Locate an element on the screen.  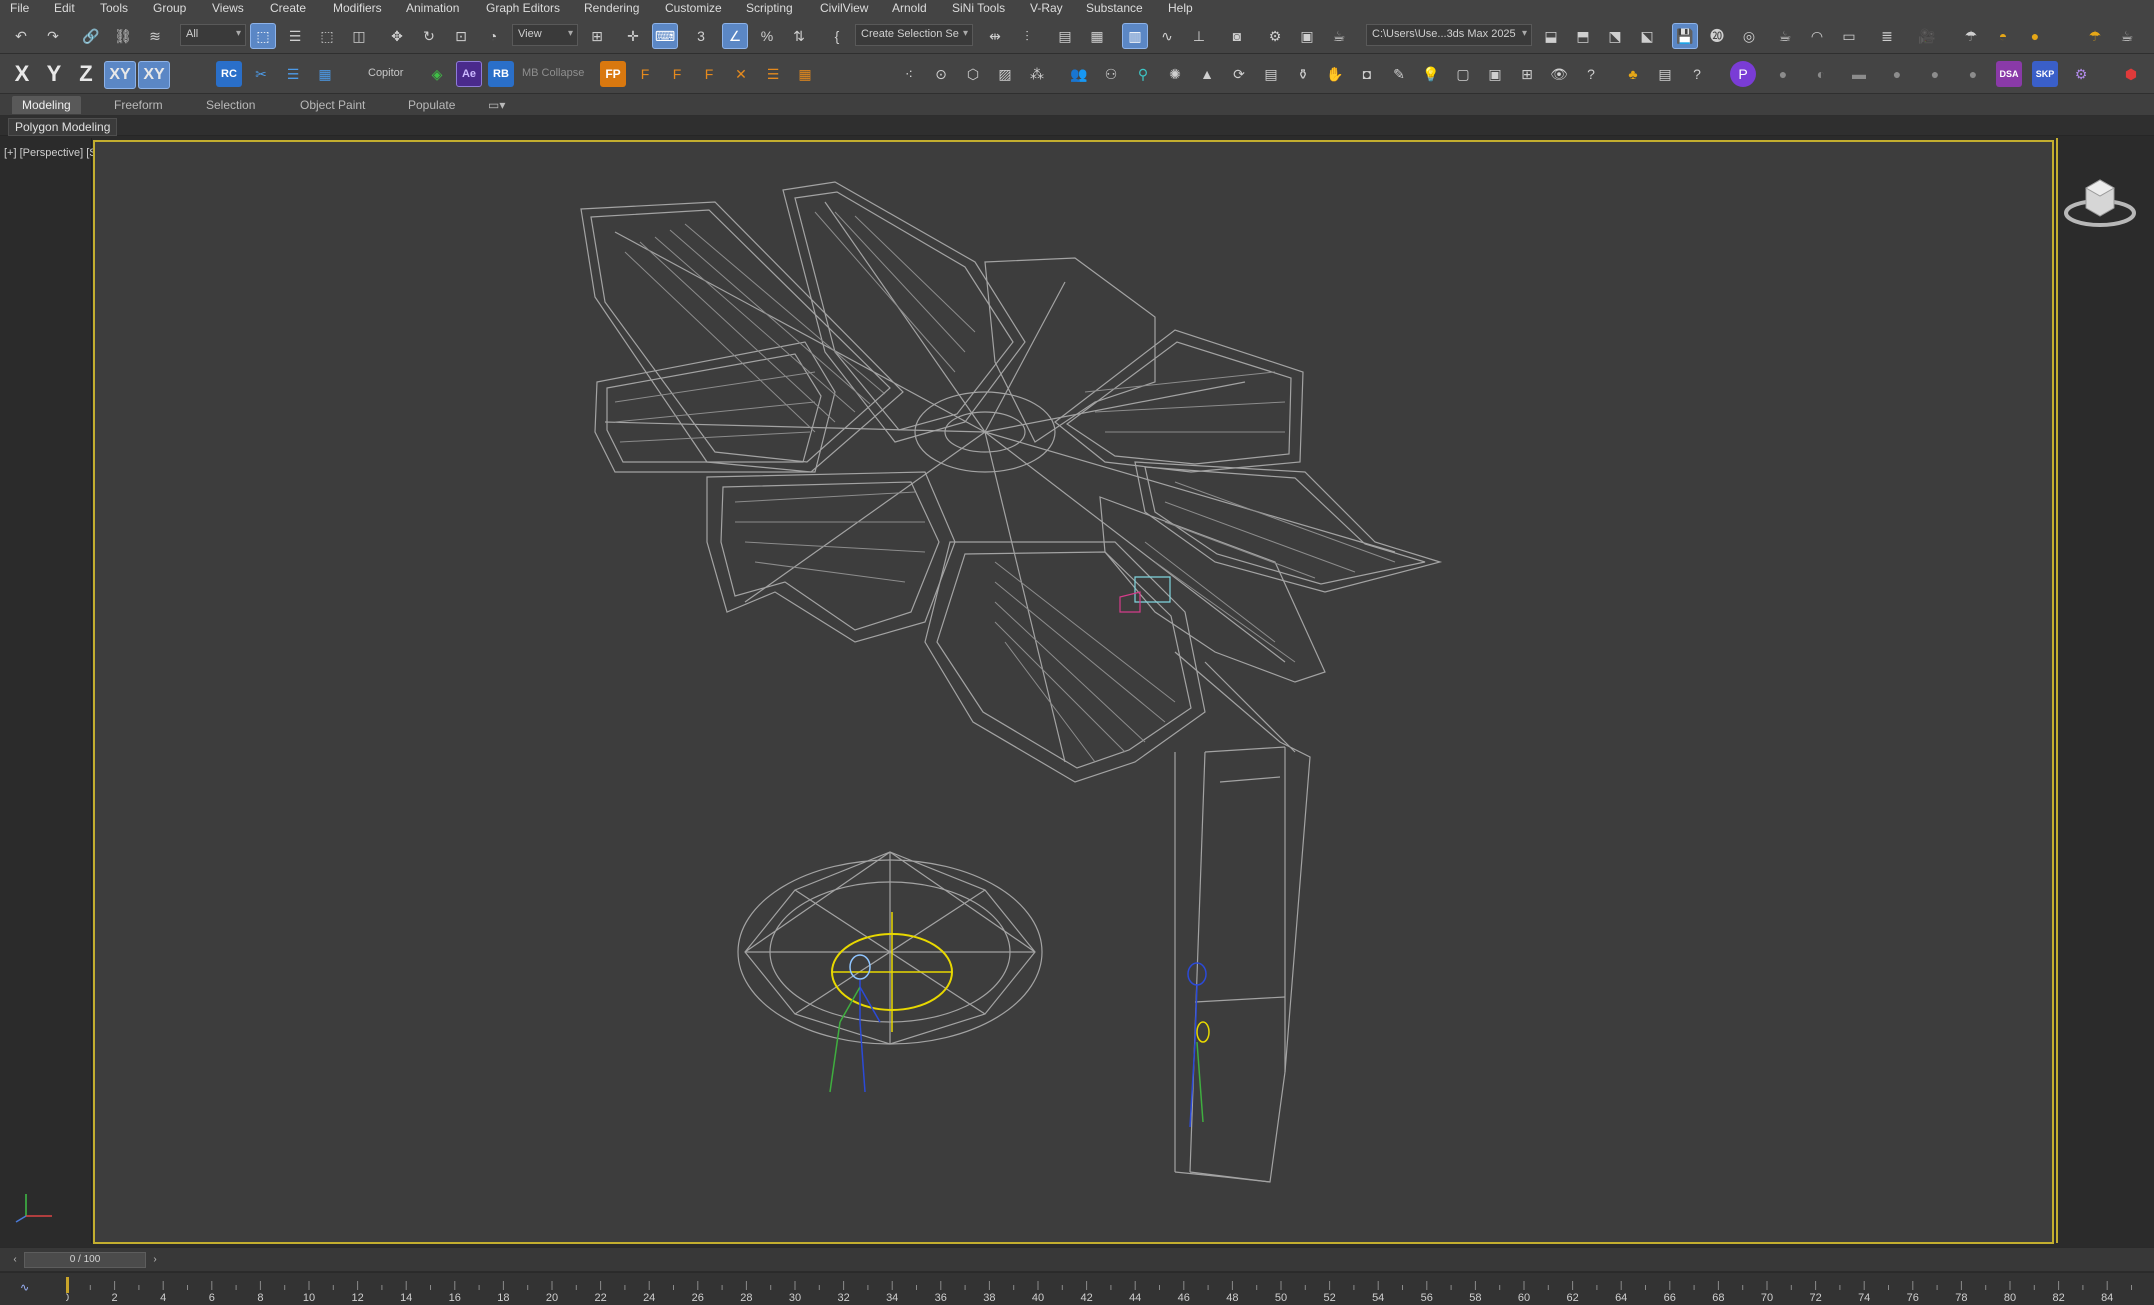
plugin-p-icon: P is located at coordinates (1743, 74).